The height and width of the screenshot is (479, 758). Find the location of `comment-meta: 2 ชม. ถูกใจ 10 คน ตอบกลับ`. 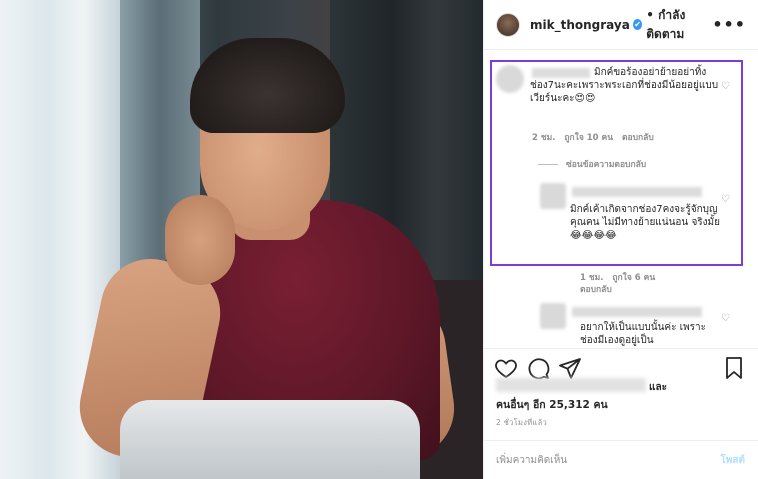

comment-meta: 2 ชม. ถูกใจ 10 คน ตอบกลับ is located at coordinates (593, 137).